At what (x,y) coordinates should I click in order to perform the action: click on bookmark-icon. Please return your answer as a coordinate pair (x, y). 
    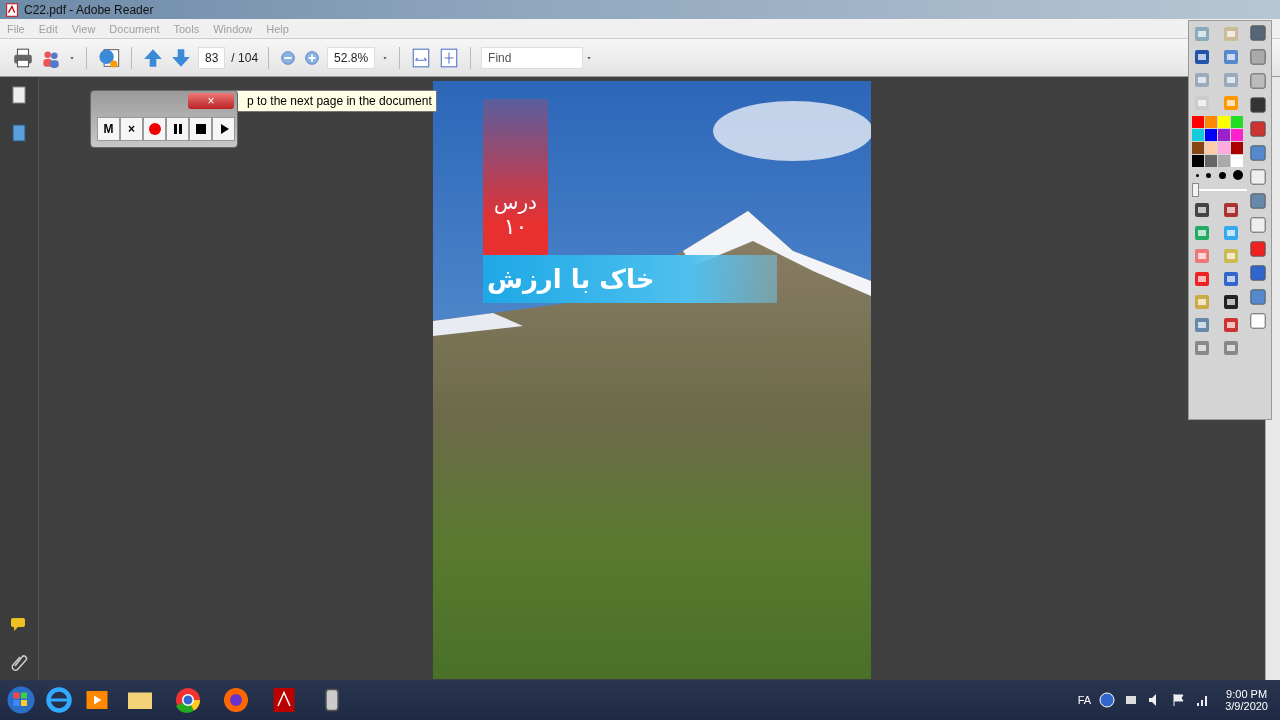
    Looking at the image, I should click on (19, 133).